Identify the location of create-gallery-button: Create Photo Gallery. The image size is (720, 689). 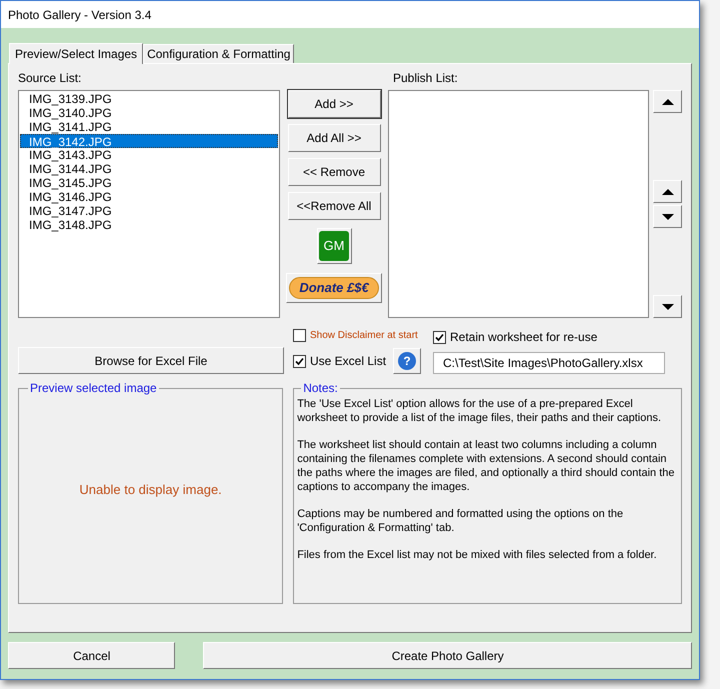
(447, 655).